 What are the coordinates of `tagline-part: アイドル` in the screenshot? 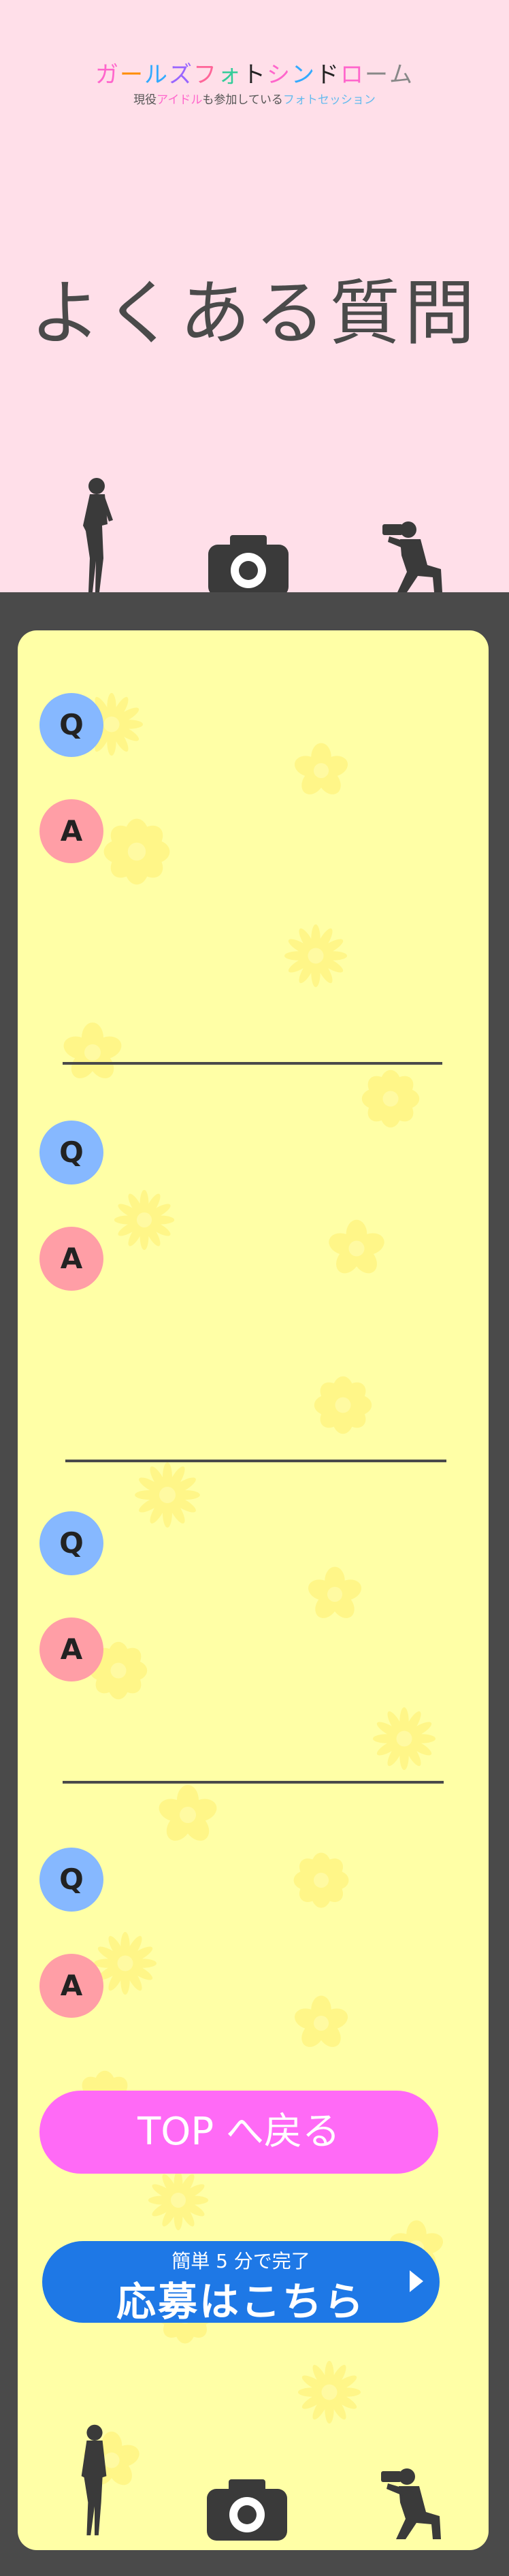 It's located at (180, 100).